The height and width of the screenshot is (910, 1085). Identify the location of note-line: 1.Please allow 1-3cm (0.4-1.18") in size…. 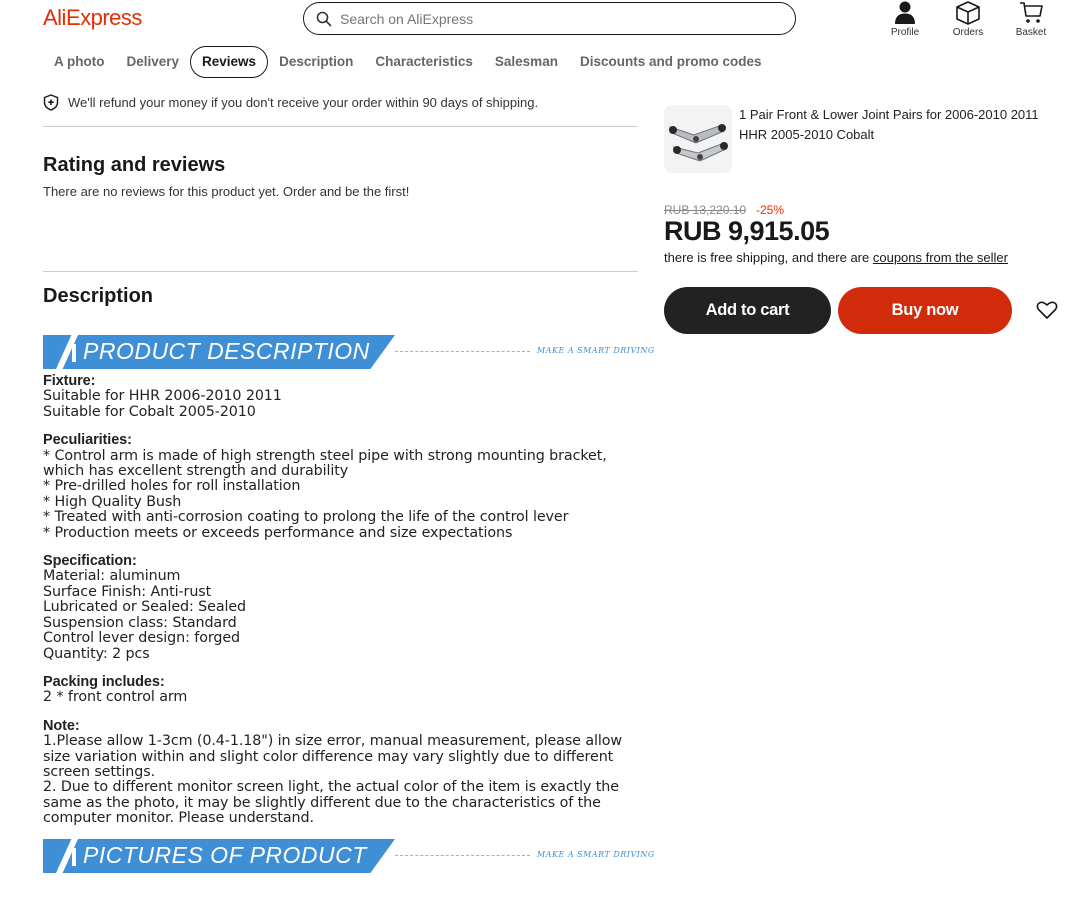
(332, 756).